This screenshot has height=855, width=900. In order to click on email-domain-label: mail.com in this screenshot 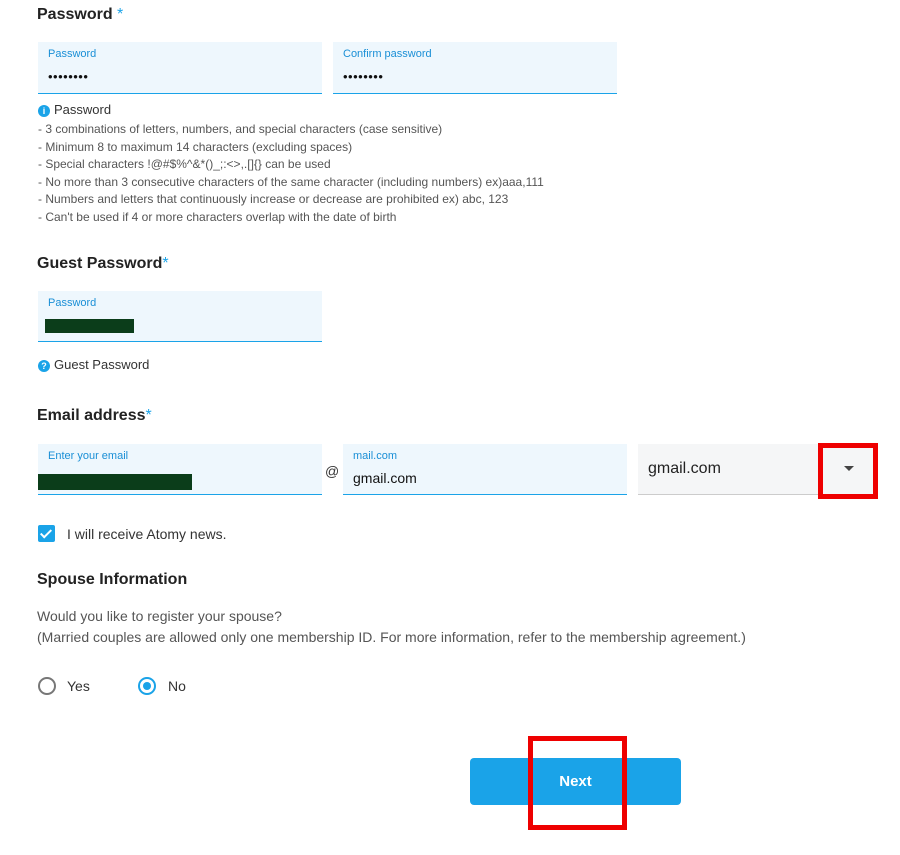, I will do `click(375, 456)`.